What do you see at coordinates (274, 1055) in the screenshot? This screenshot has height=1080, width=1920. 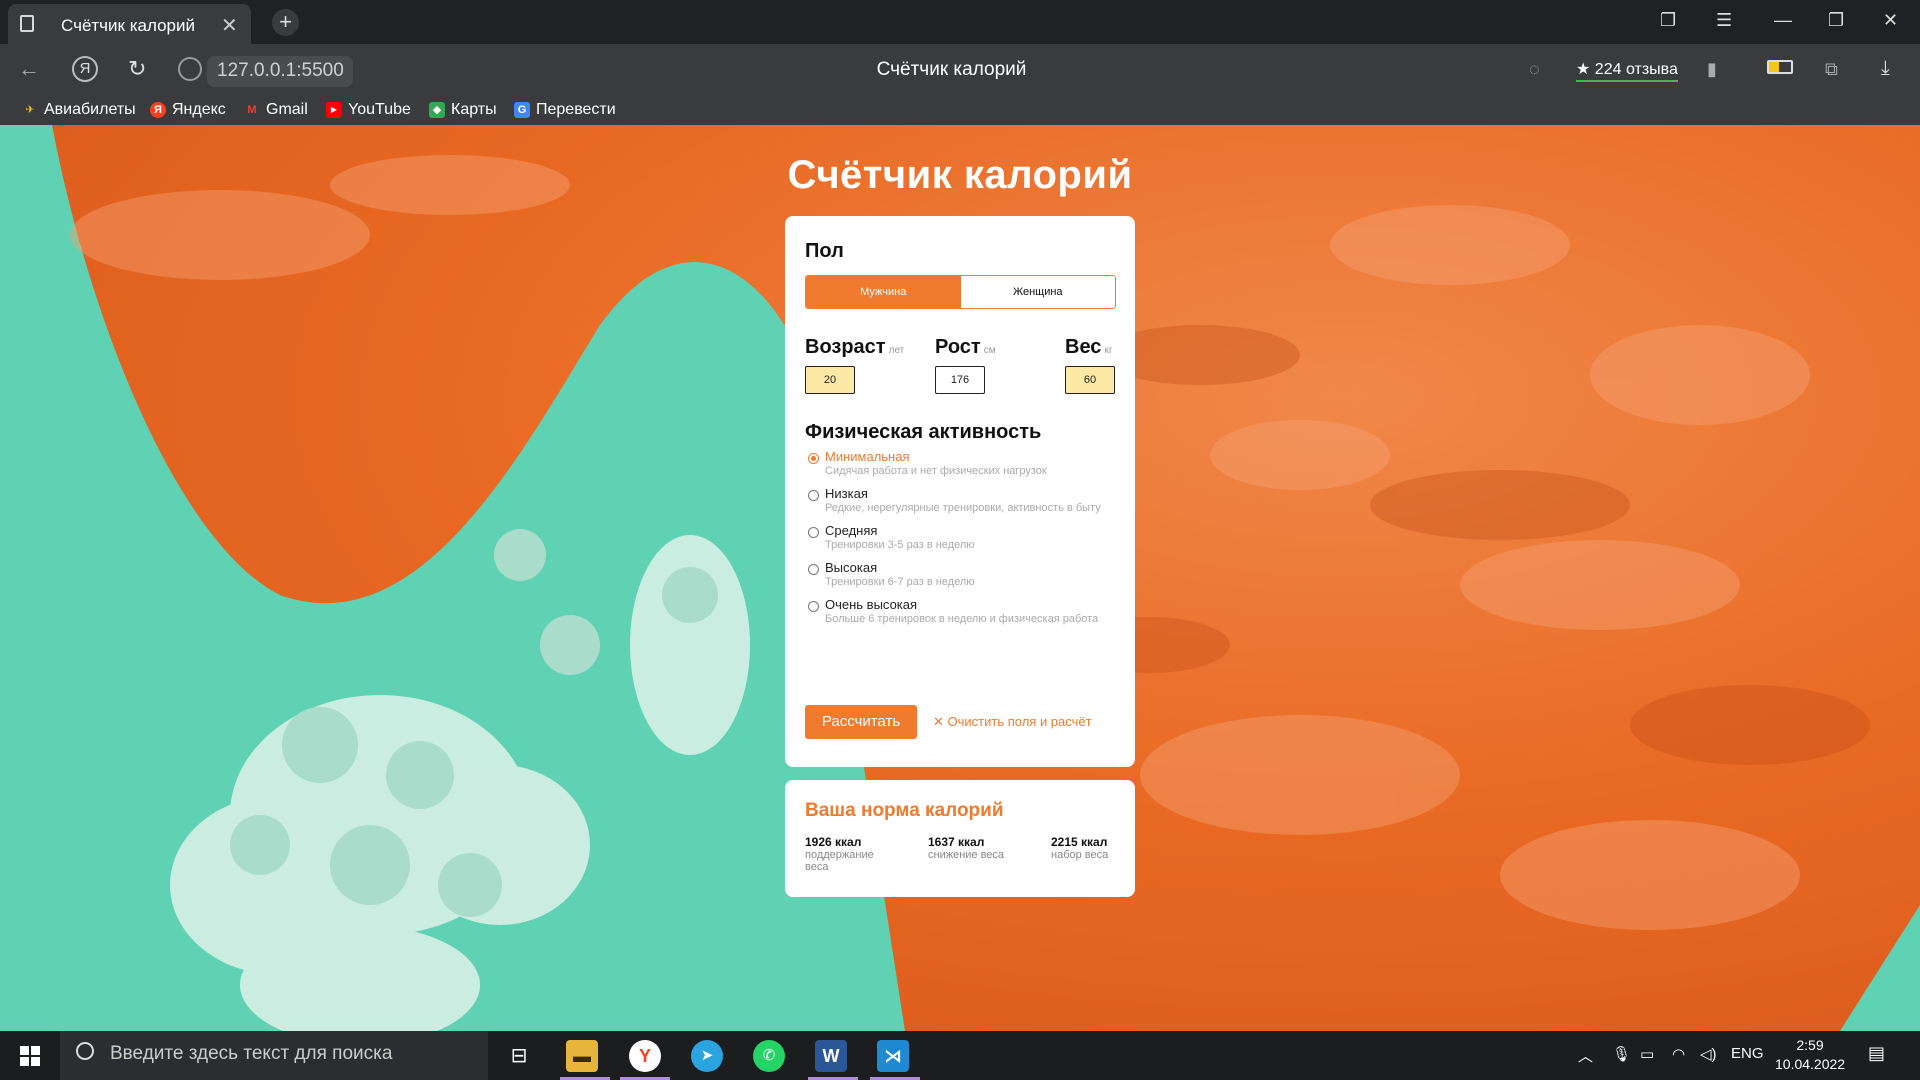 I see `taskbar-search: Введите здесь текст для поиска` at bounding box center [274, 1055].